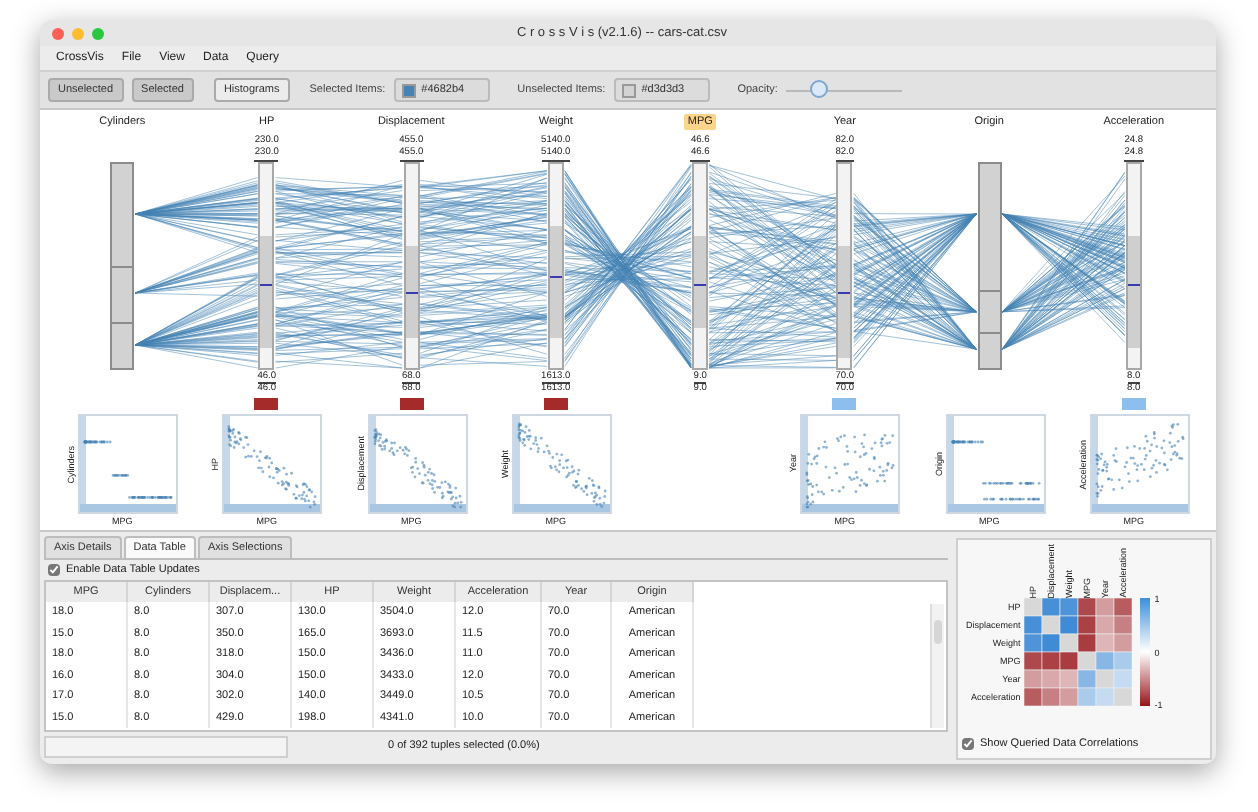  Describe the element at coordinates (937, 666) in the screenshot. I see `scrollbar` at that location.